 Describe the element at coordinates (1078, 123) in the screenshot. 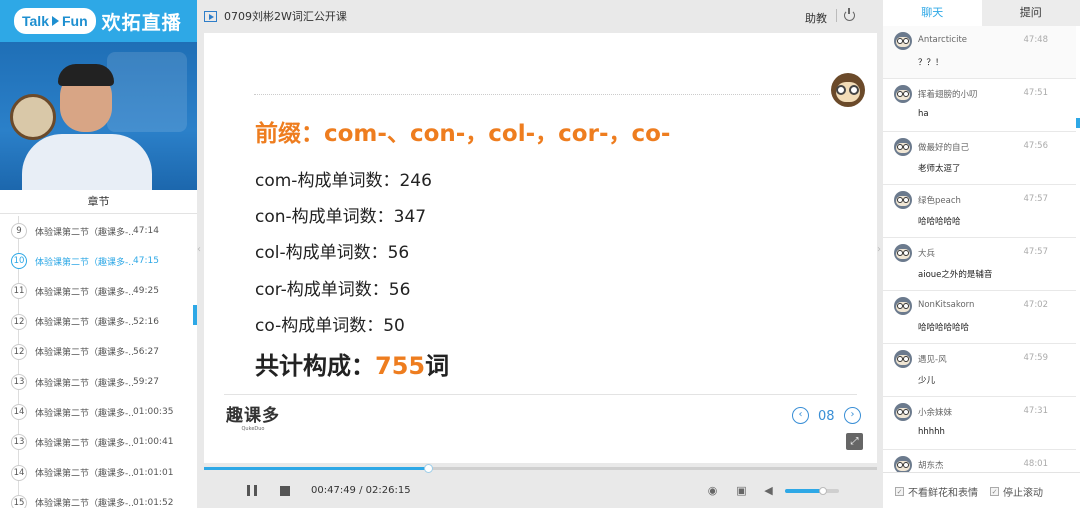

I see `chat-scrollbar` at that location.